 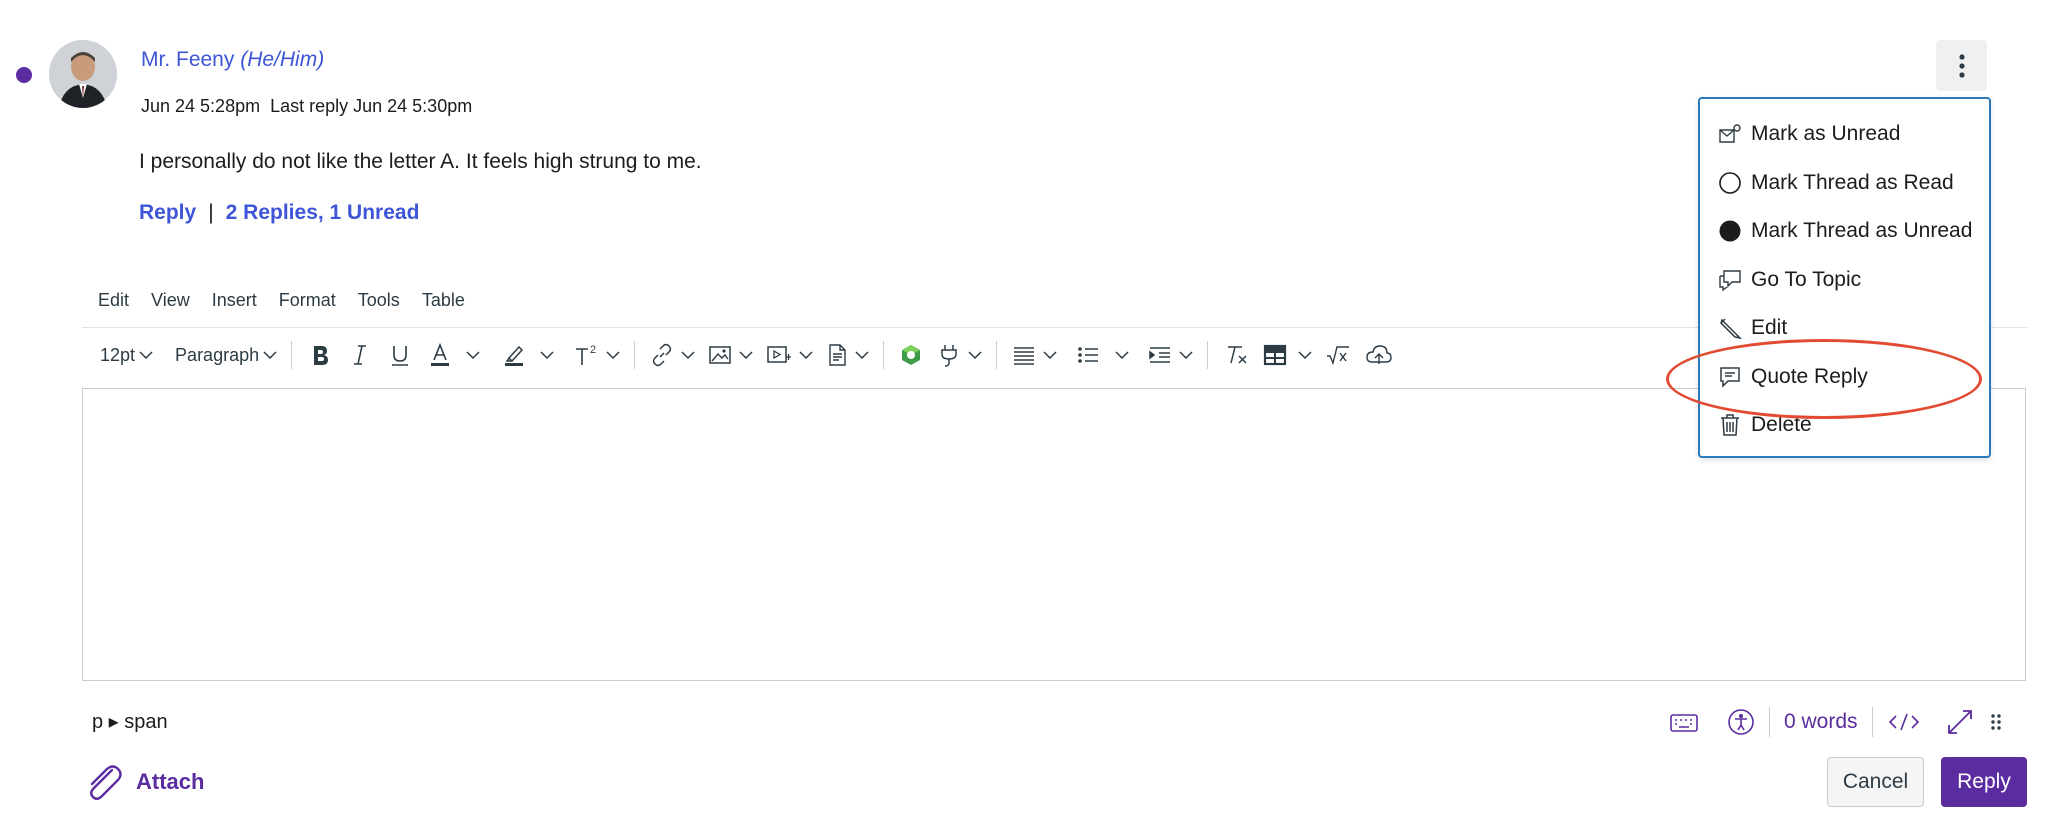 I want to click on table-button, so click(x=1287, y=355).